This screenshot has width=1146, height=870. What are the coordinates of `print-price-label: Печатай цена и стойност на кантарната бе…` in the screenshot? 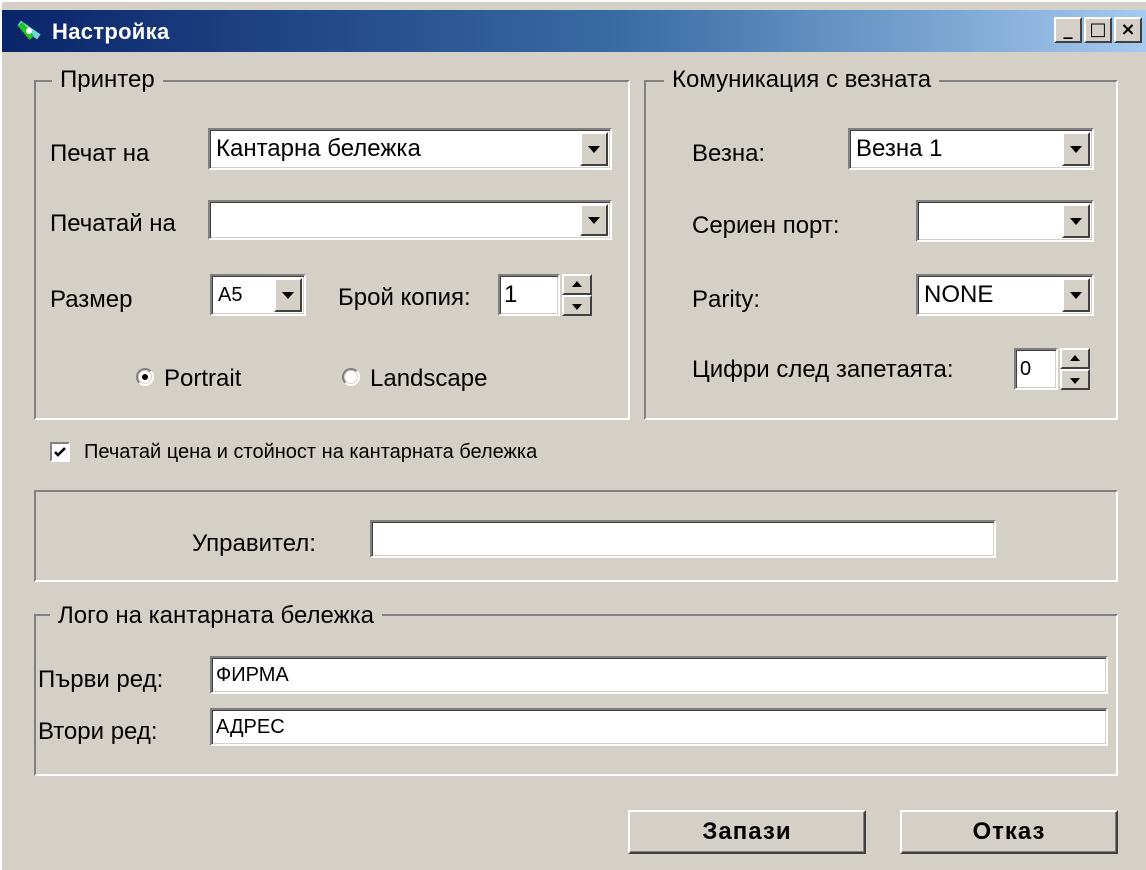 It's located at (311, 452).